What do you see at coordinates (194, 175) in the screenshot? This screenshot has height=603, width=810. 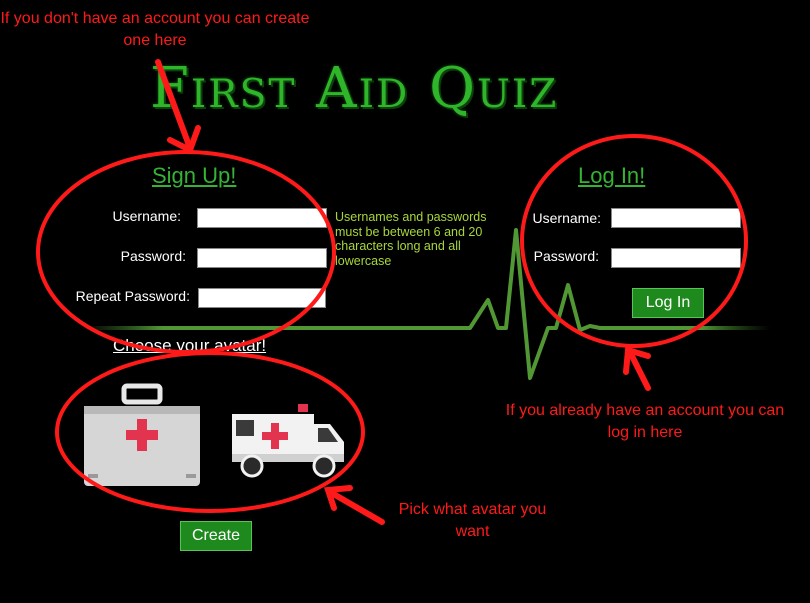 I see `signup-heading: Sign Up!` at bounding box center [194, 175].